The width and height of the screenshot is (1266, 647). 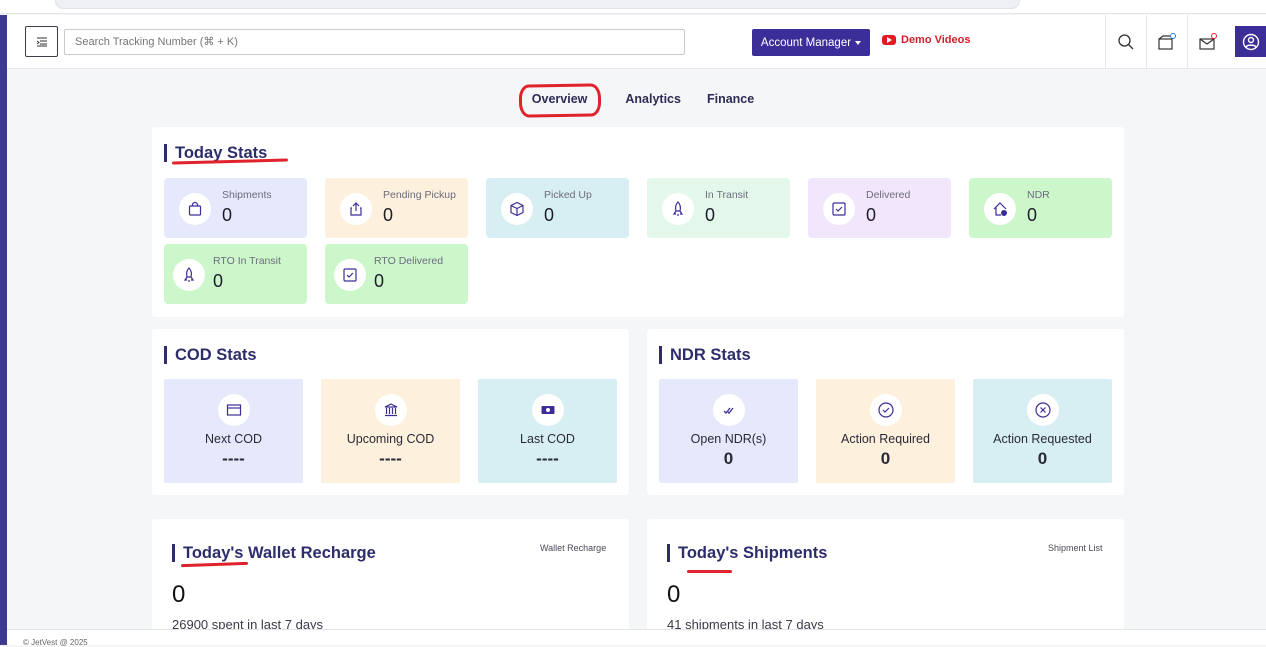 I want to click on stat-label: Pending Pickup, so click(x=419, y=195).